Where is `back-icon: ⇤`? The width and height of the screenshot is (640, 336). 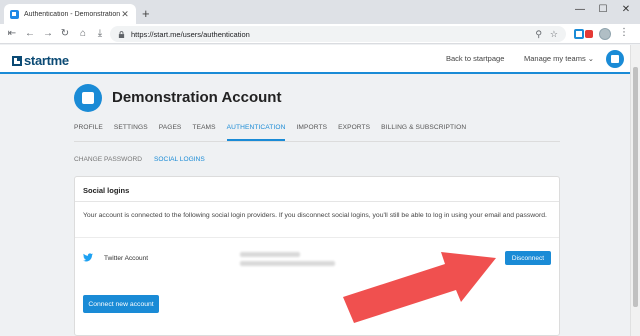 back-icon: ⇤ is located at coordinates (12, 34).